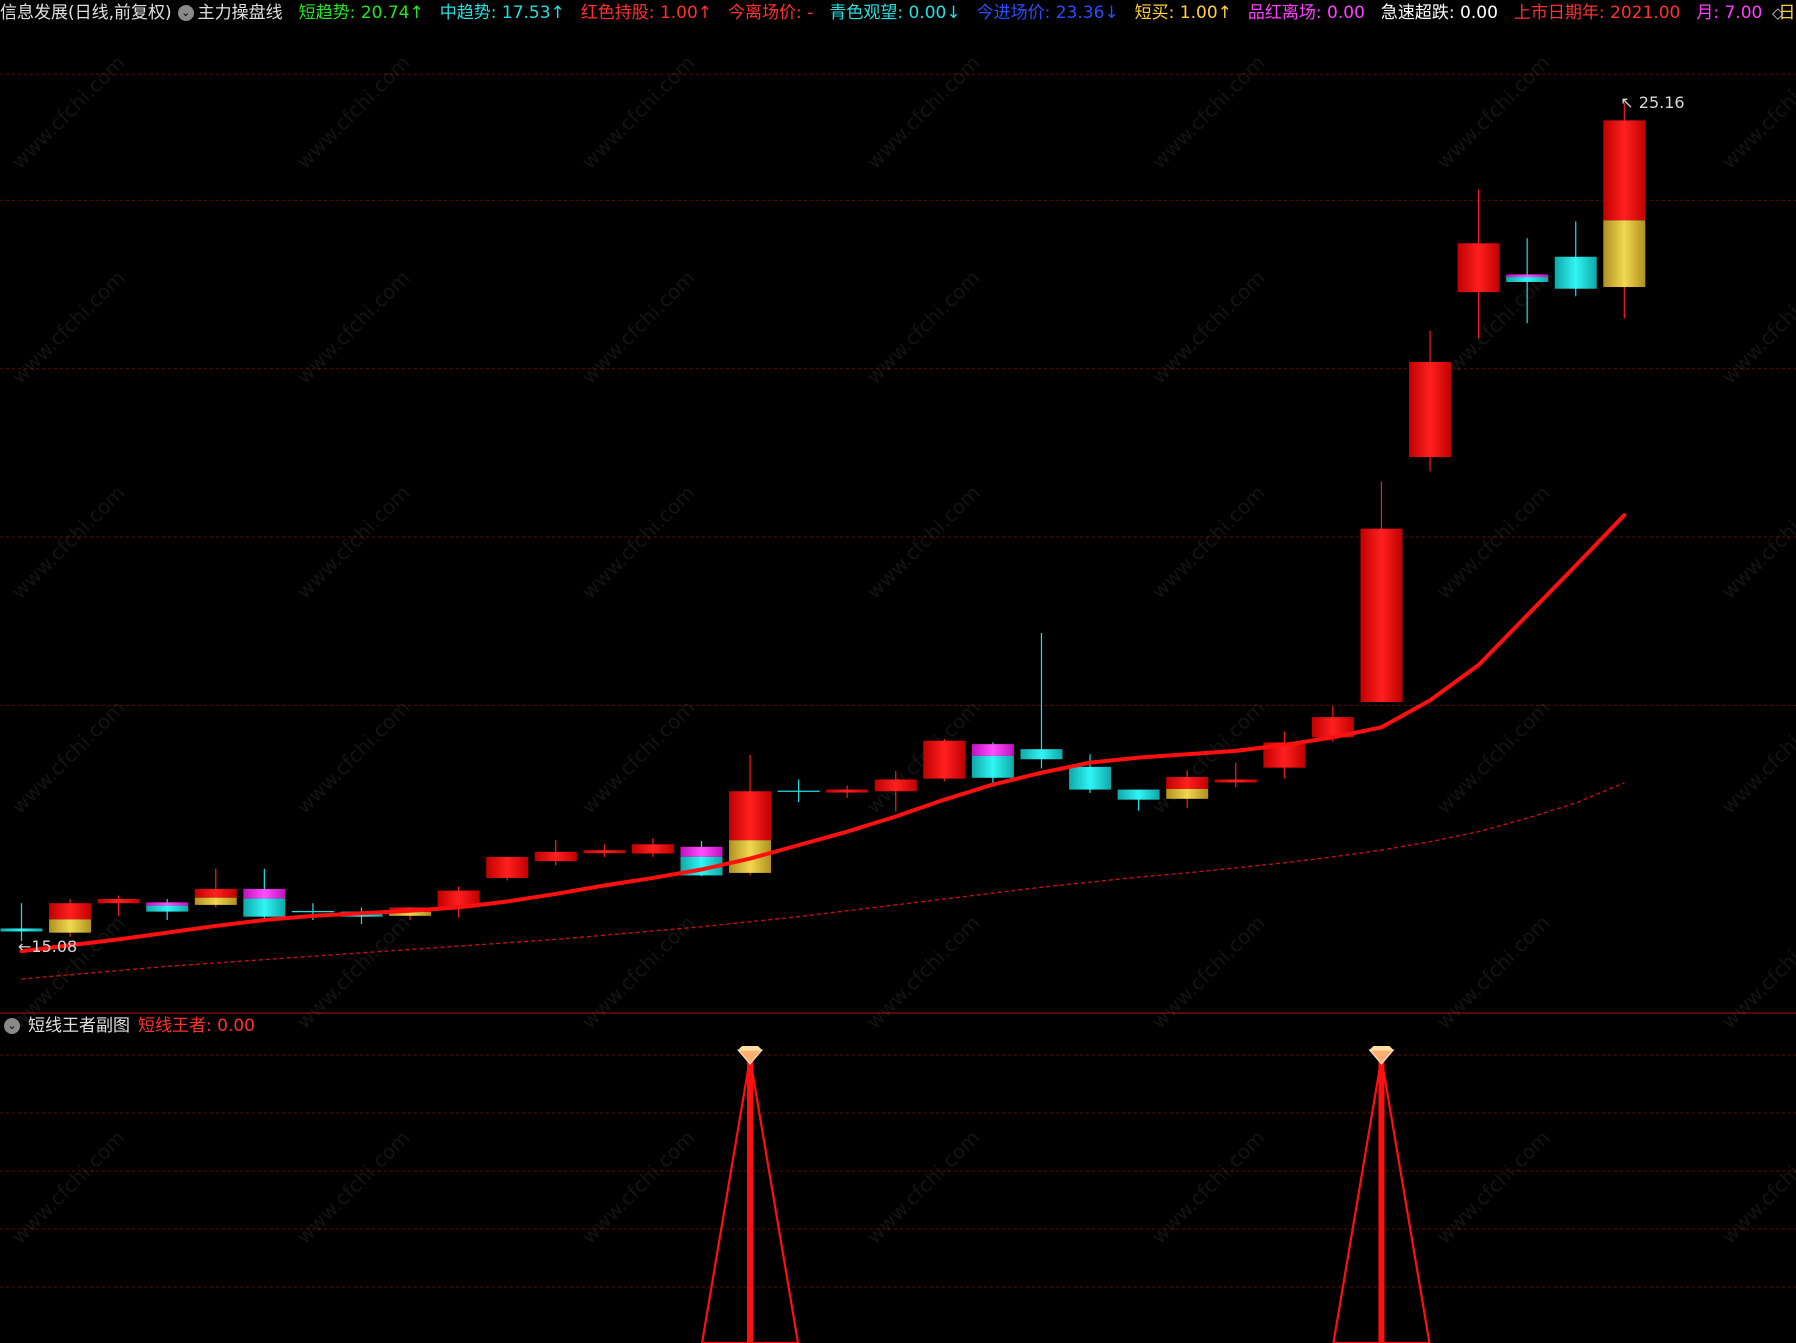 The height and width of the screenshot is (1343, 1796). What do you see at coordinates (324, 13) in the screenshot?
I see `header-item-label: 短趋势` at bounding box center [324, 13].